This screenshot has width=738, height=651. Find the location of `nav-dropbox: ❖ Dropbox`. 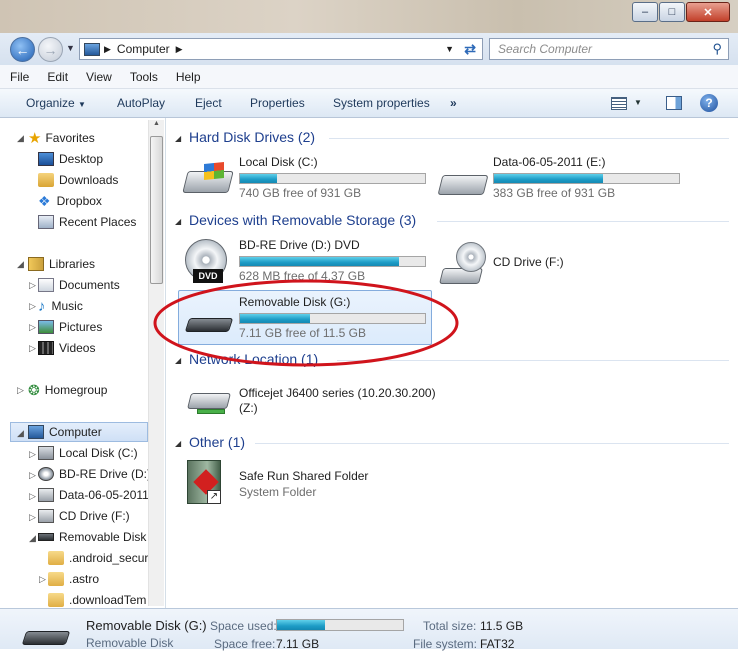

nav-dropbox: ❖ Dropbox is located at coordinates (70, 201).